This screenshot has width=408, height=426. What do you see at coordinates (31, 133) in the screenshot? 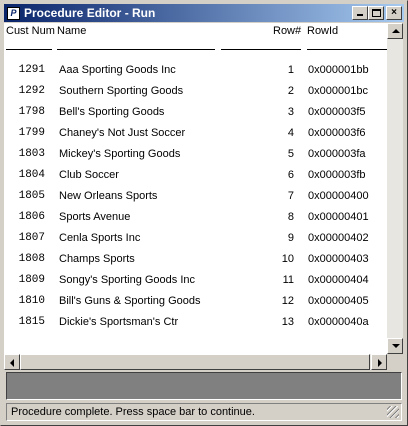
I see `cust-num-cell: 1799` at bounding box center [31, 133].